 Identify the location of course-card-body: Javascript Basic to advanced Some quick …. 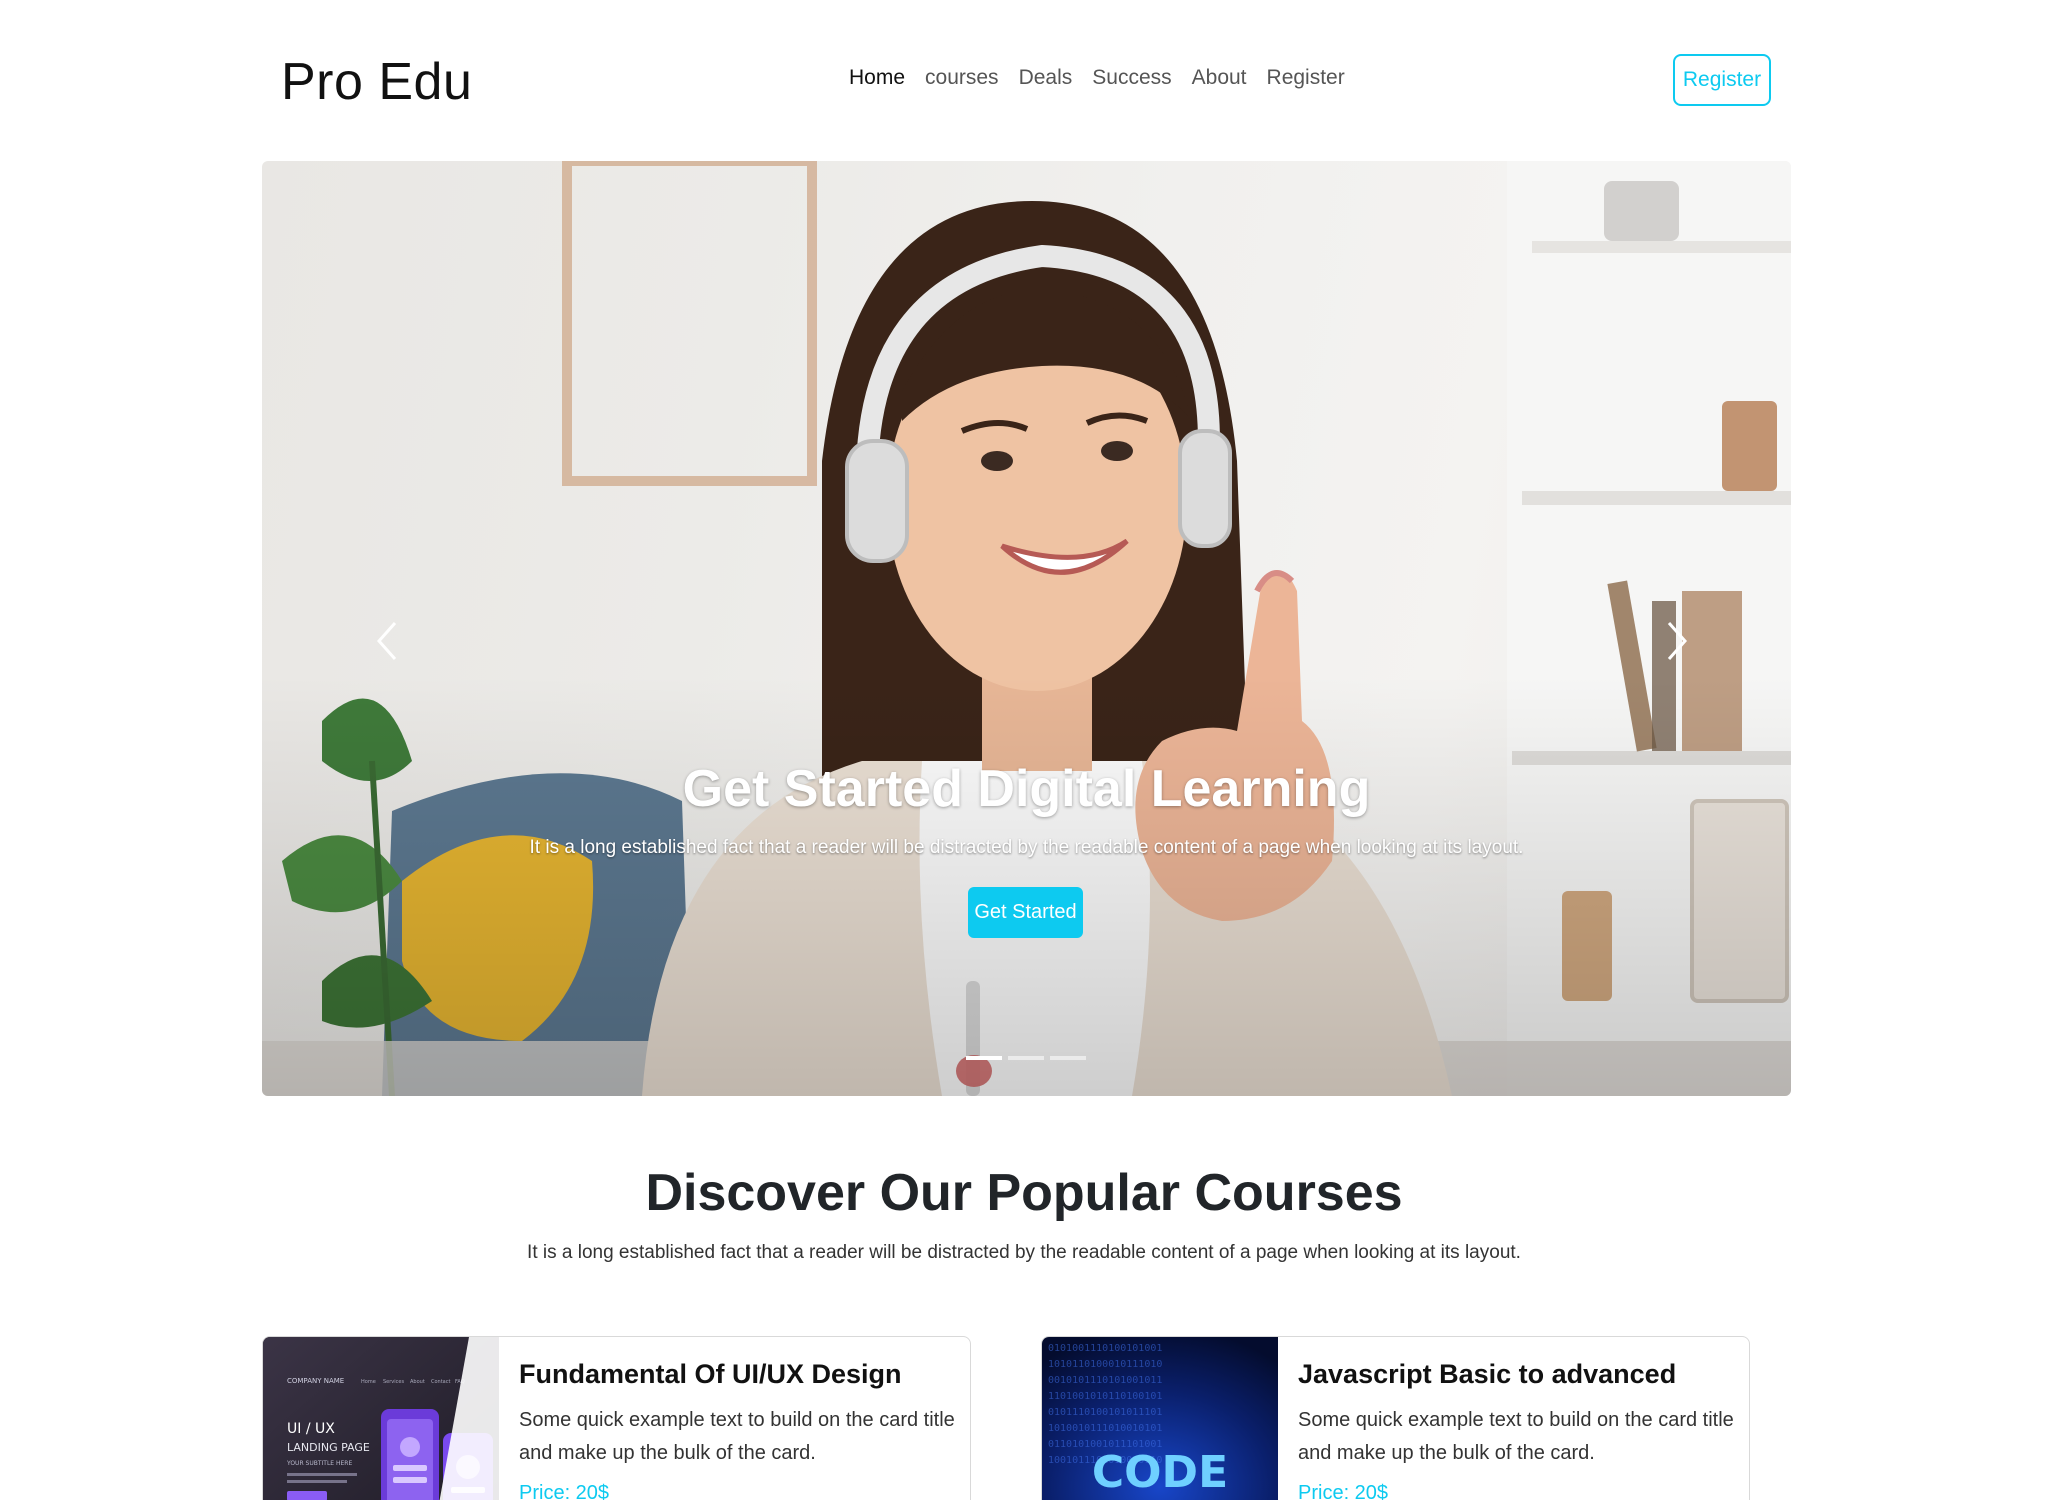
(1518, 1429).